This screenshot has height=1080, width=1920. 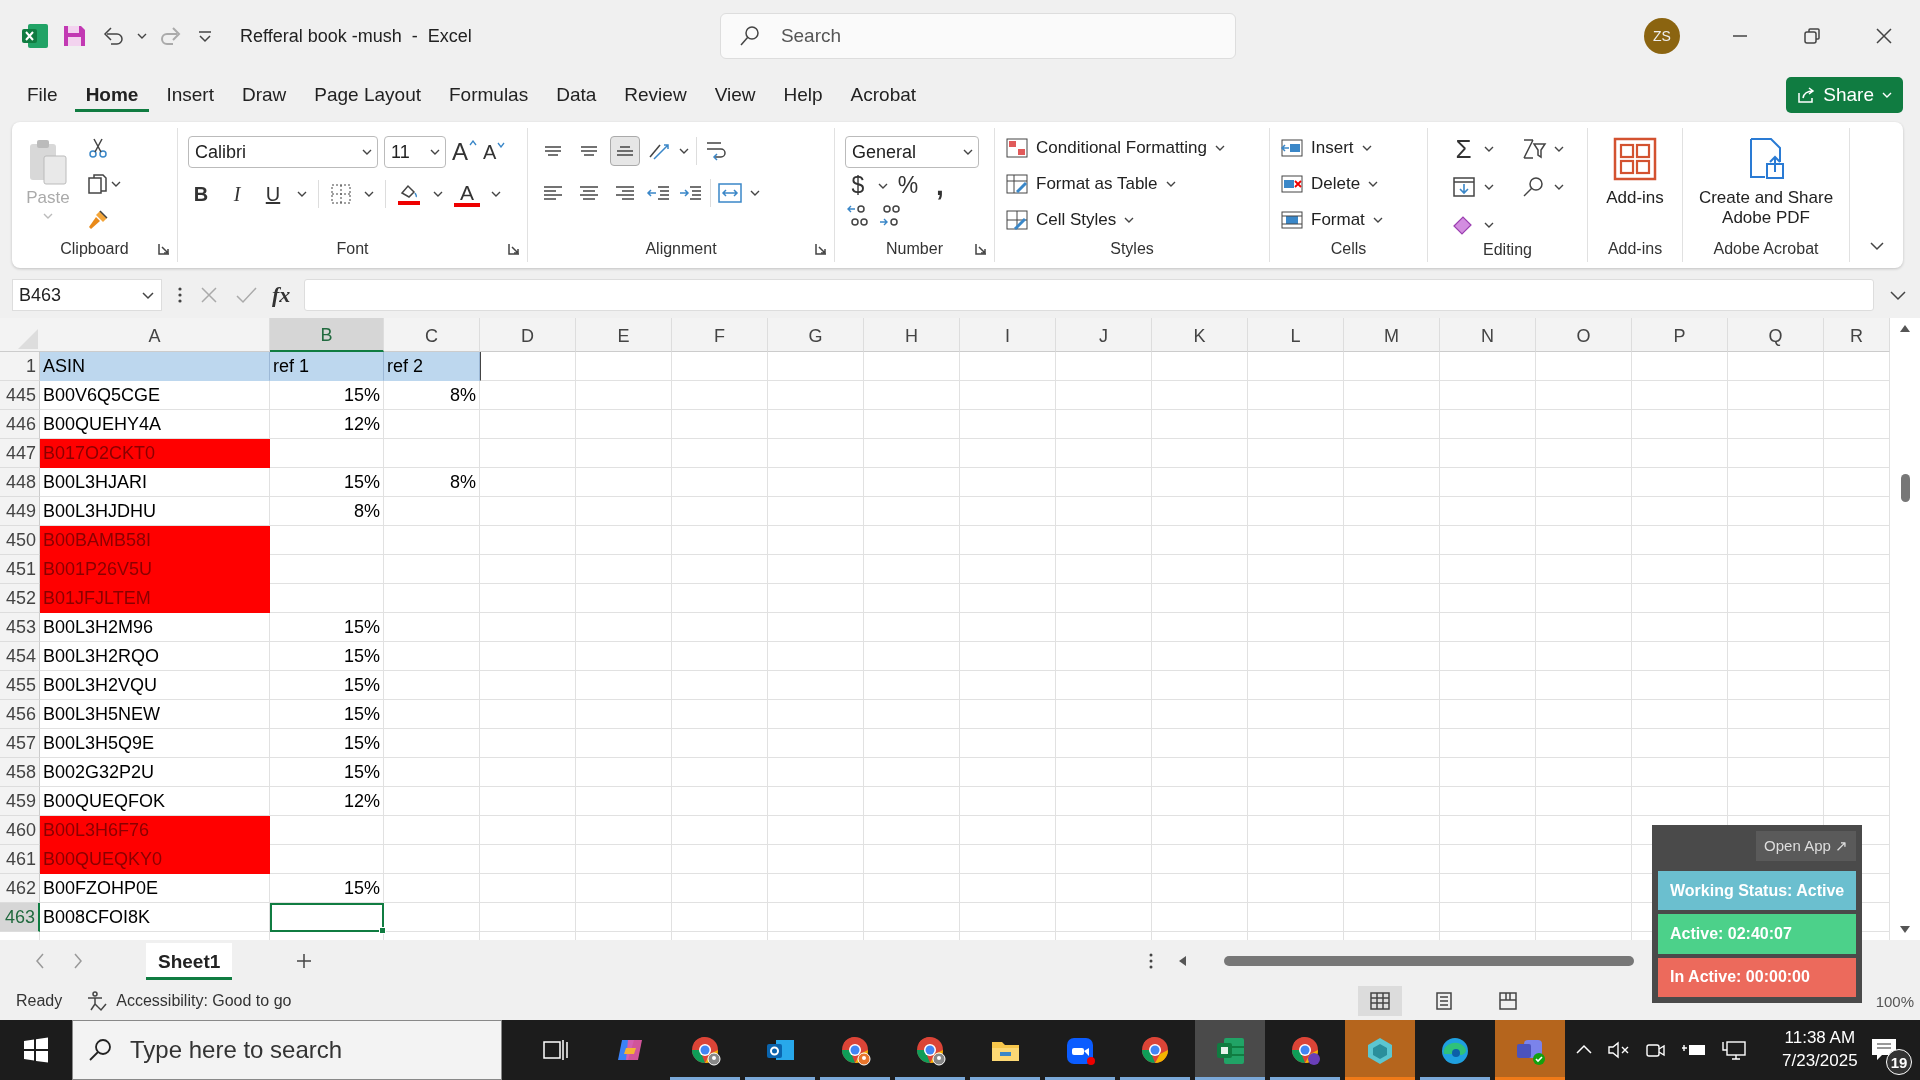 I want to click on borders-icon, so click(x=341, y=194).